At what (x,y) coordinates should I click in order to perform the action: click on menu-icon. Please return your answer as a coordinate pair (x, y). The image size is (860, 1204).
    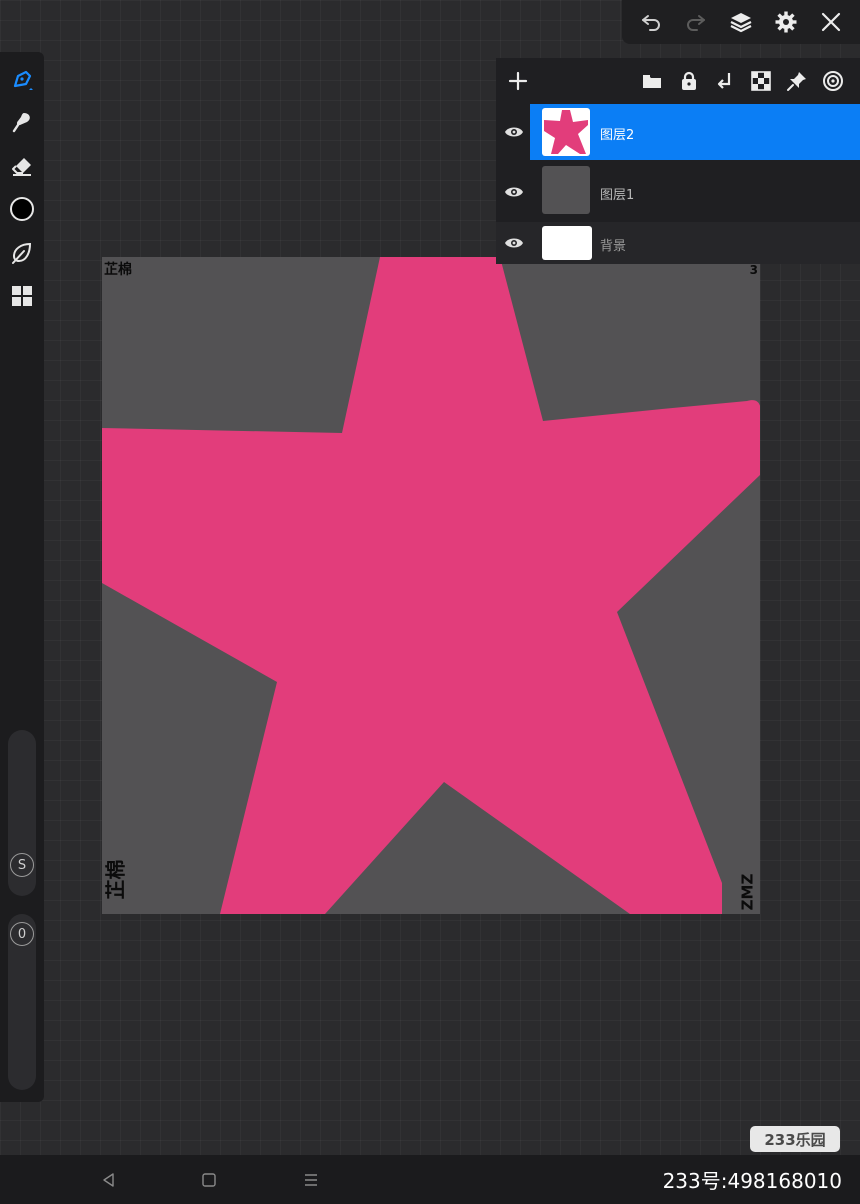
    Looking at the image, I should click on (311, 1180).